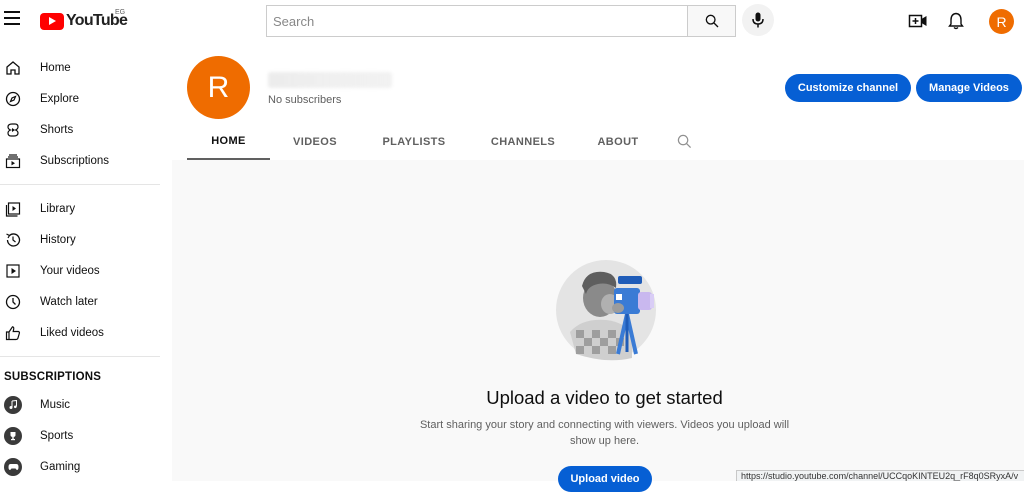  Describe the element at coordinates (86, 435) in the screenshot. I see `sidebar-item-sports: Sports` at that location.